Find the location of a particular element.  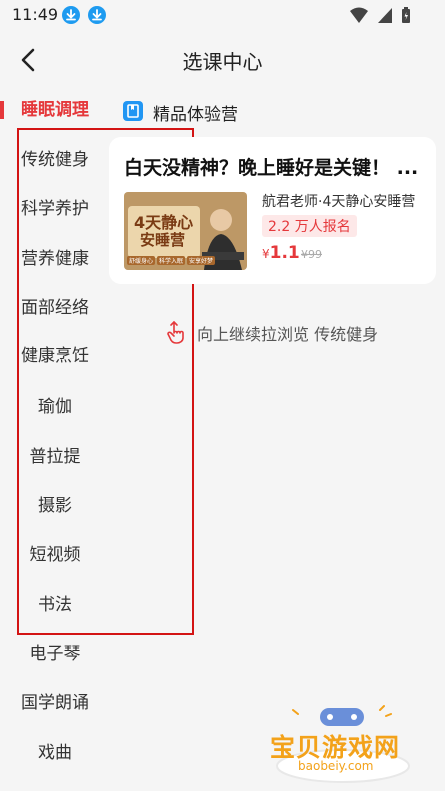

scroll-hint-text: 向上继续拉浏览 传统健身 is located at coordinates (288, 334).